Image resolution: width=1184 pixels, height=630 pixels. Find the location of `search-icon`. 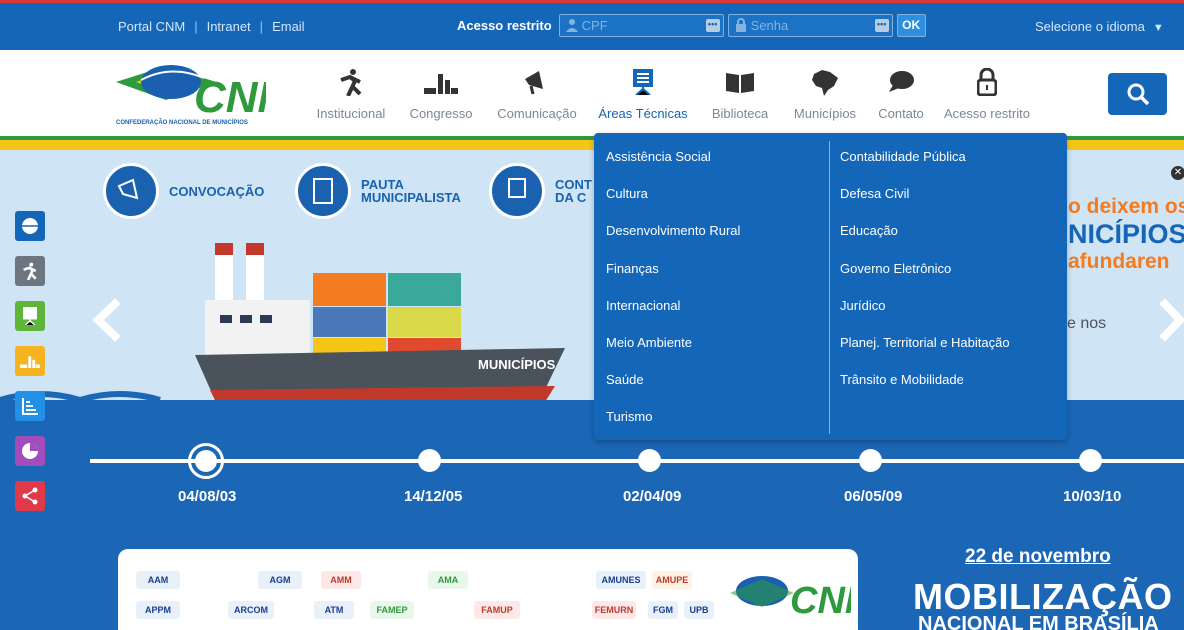

search-icon is located at coordinates (1138, 94).